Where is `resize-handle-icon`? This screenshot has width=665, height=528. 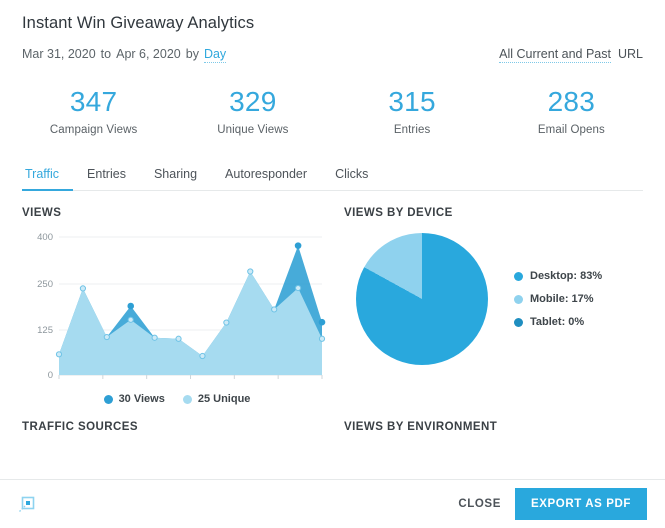
resize-handle-icon is located at coordinates (27, 504).